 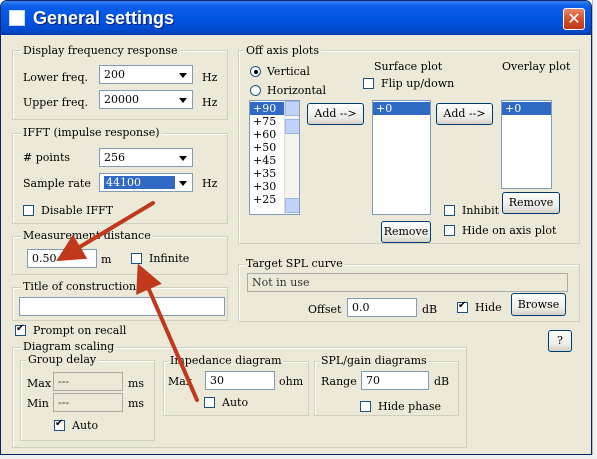 What do you see at coordinates (298, 457) in the screenshot?
I see `background-bottom-edge` at bounding box center [298, 457].